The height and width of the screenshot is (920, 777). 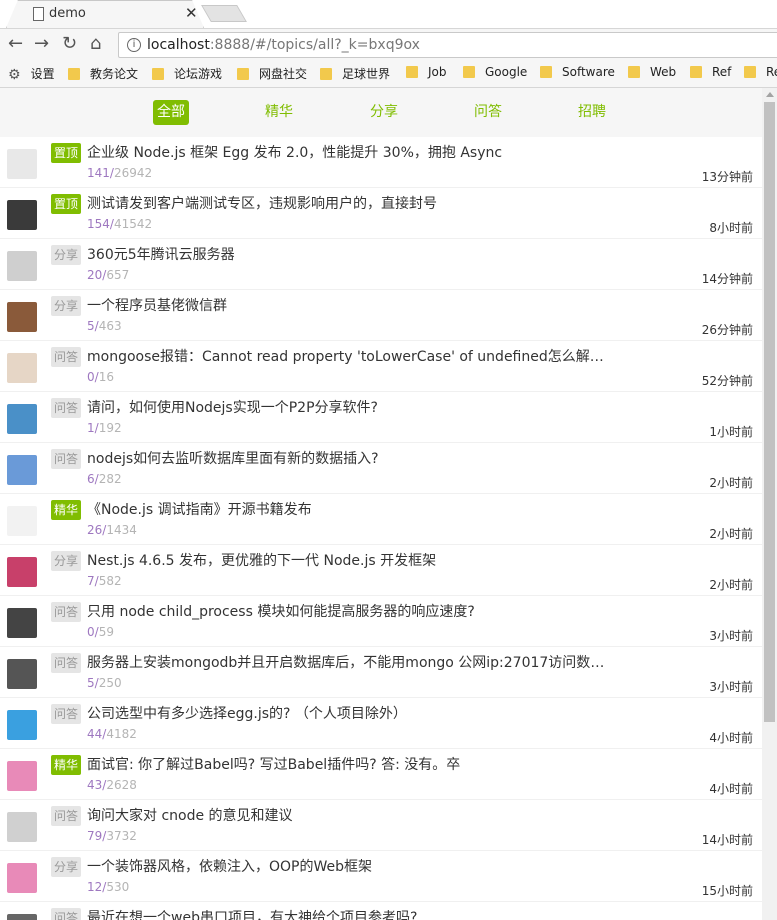 What do you see at coordinates (91, 581) in the screenshot?
I see `reply-count: 7` at bounding box center [91, 581].